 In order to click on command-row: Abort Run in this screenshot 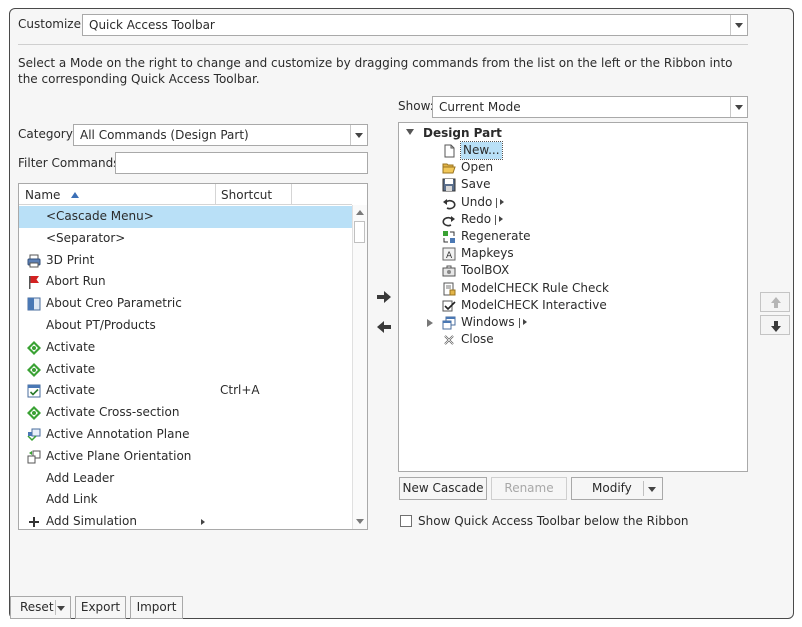, I will do `click(185, 282)`.